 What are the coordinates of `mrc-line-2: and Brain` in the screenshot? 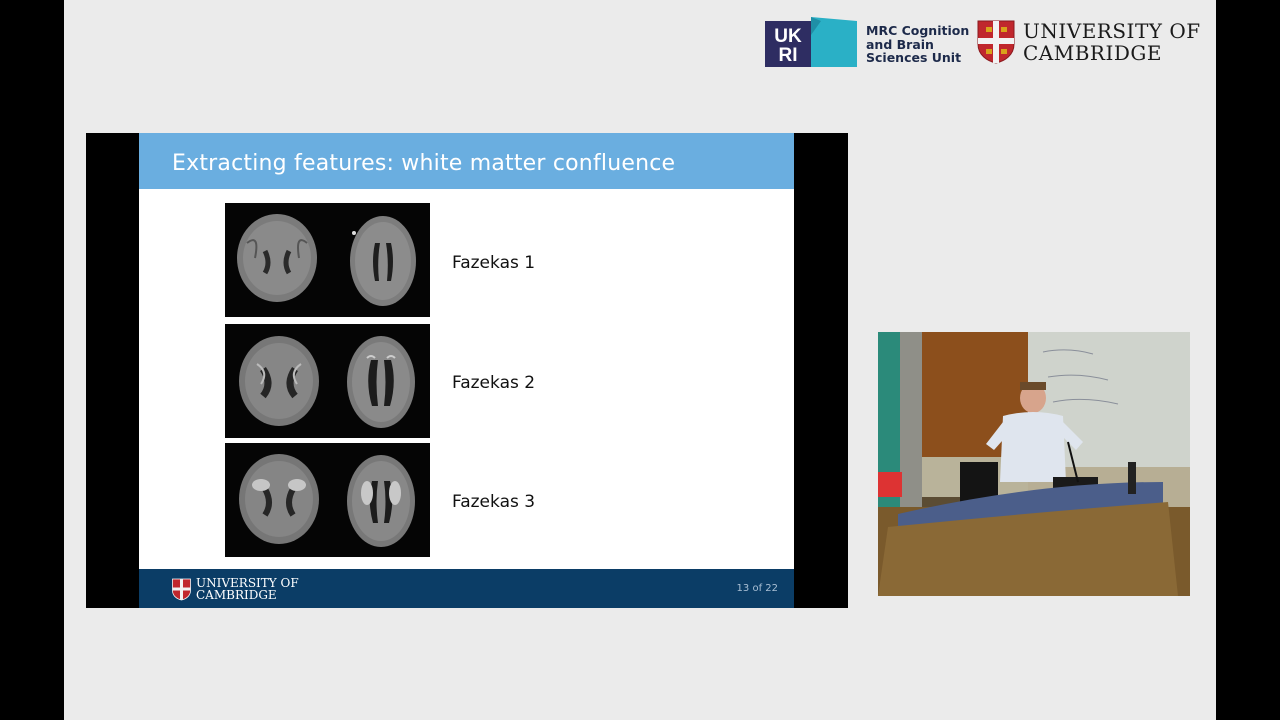 It's located at (900, 44).